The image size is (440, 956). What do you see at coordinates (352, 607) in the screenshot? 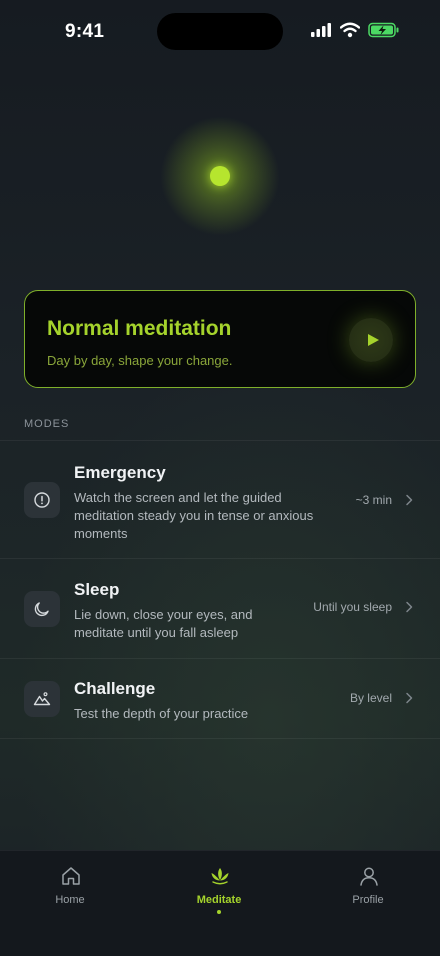
I see `mode-meta: Until you sleep` at bounding box center [352, 607].